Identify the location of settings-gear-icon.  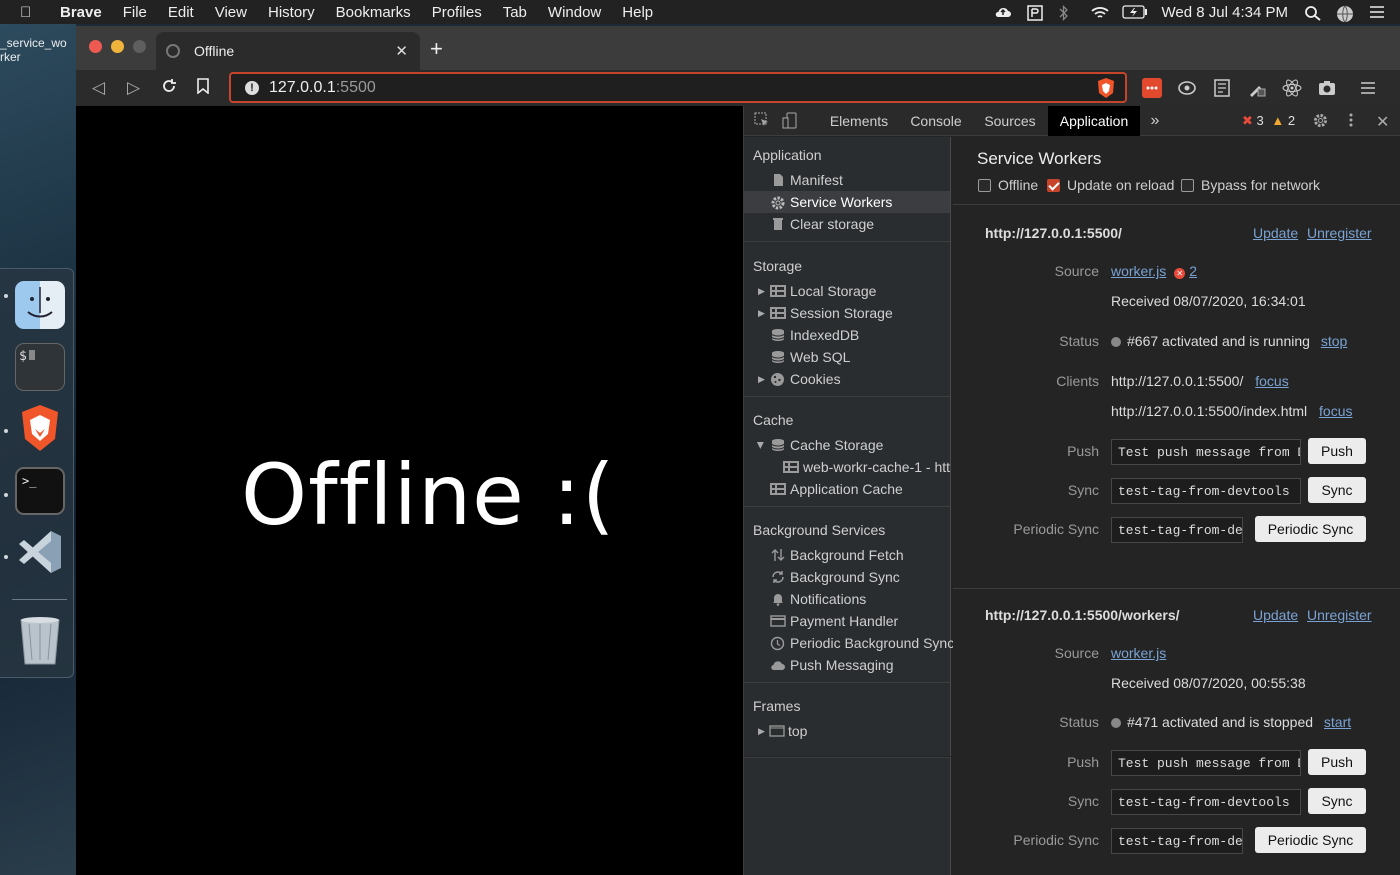
(1320, 122).